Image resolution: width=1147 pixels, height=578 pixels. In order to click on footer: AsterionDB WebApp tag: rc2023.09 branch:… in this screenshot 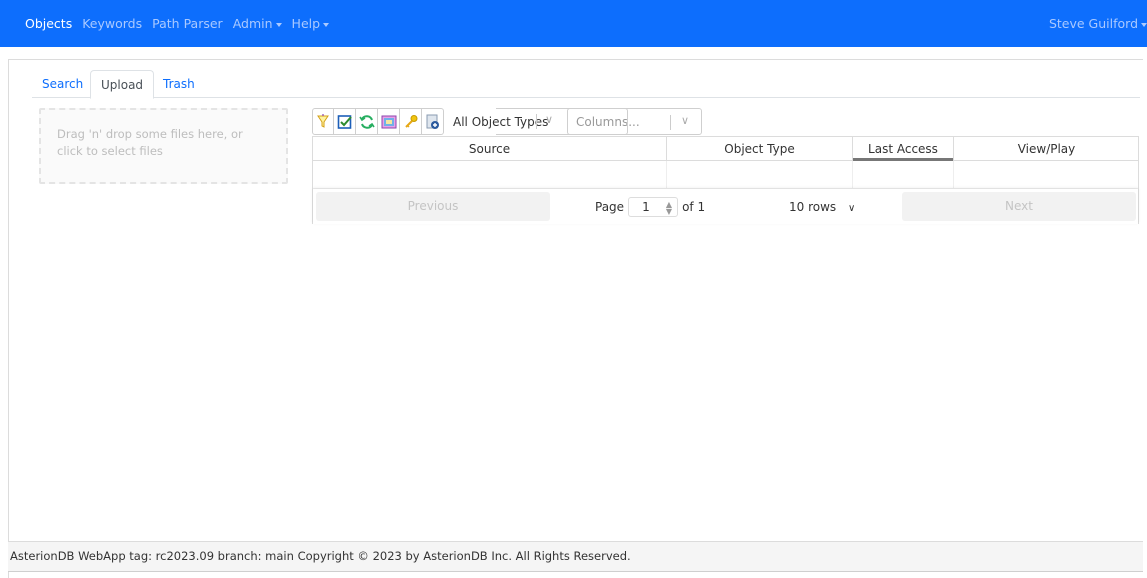, I will do `click(575, 556)`.